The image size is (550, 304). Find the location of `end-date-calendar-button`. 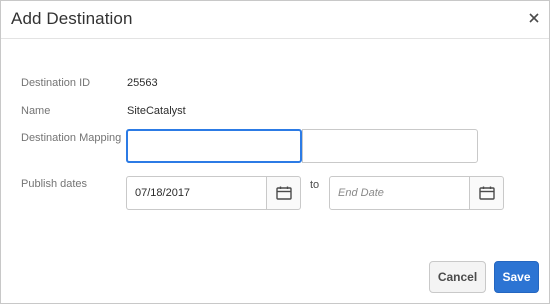

end-date-calendar-button is located at coordinates (486, 193).